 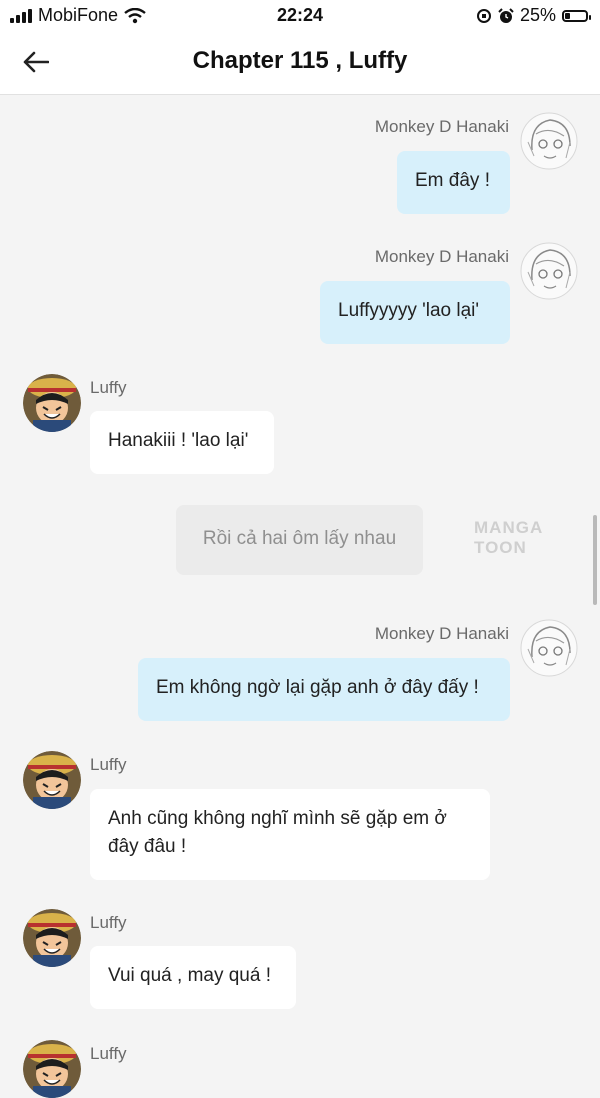 I want to click on message-bubble: Hanakiii ! 'lao lại', so click(x=182, y=442).